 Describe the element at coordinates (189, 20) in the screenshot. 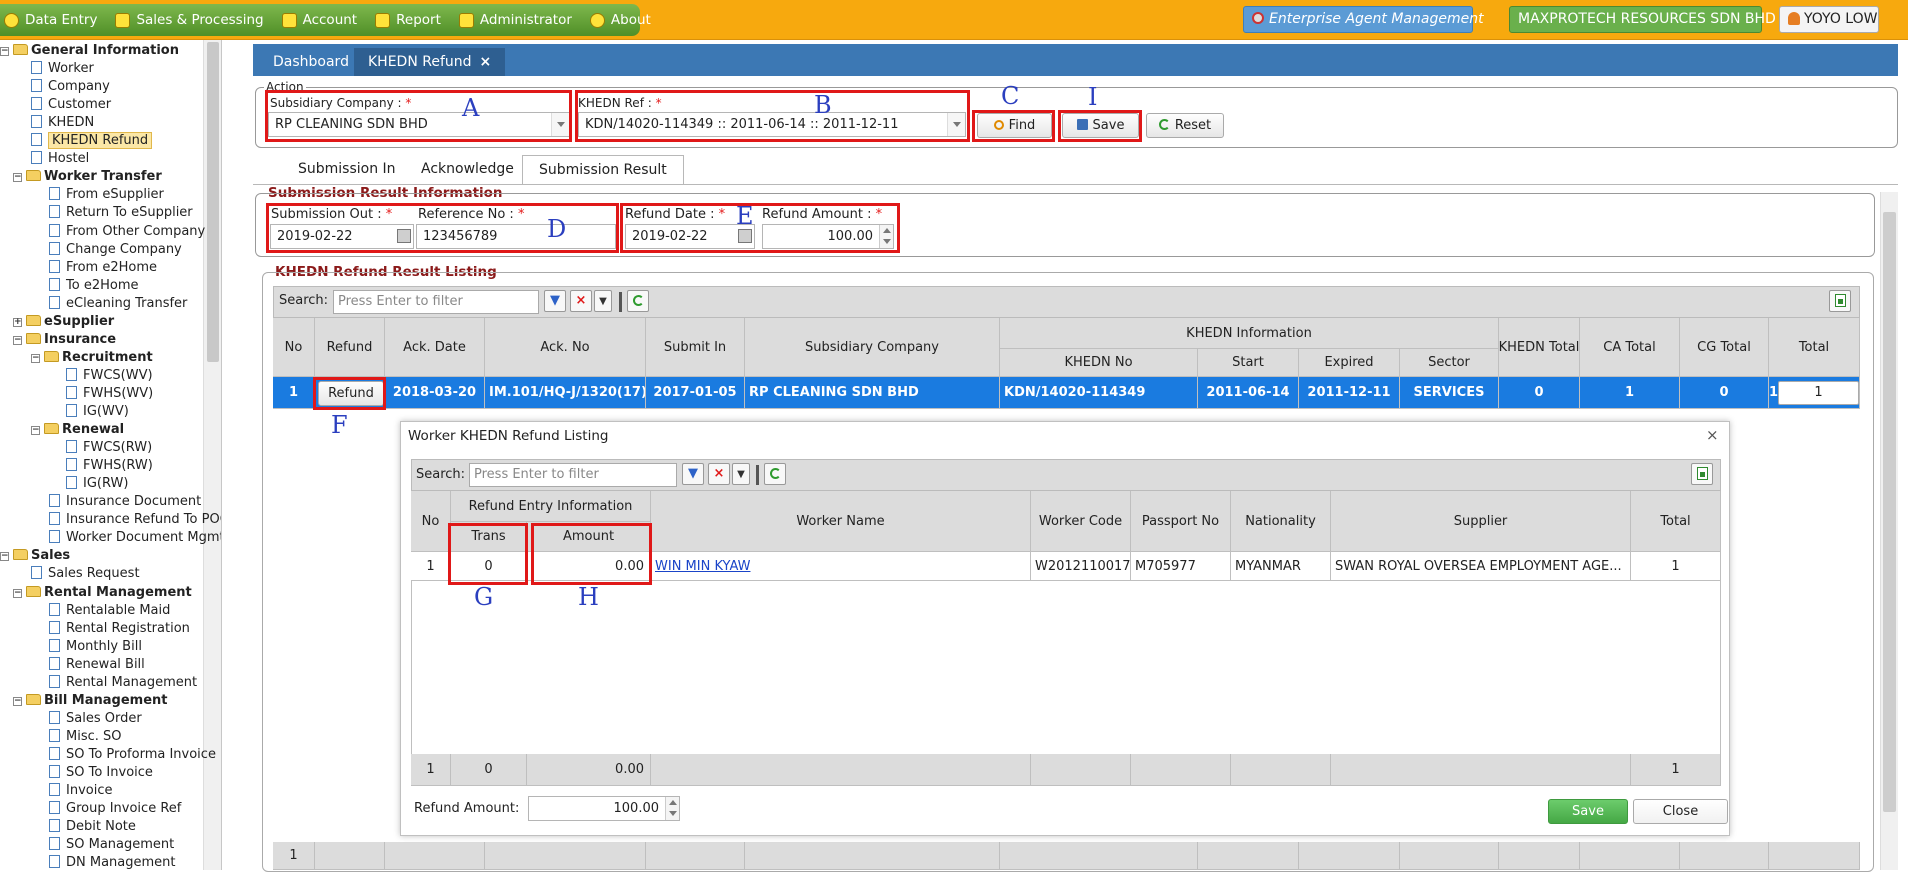

I see `menu-sales-processing: Sales & Processing` at that location.